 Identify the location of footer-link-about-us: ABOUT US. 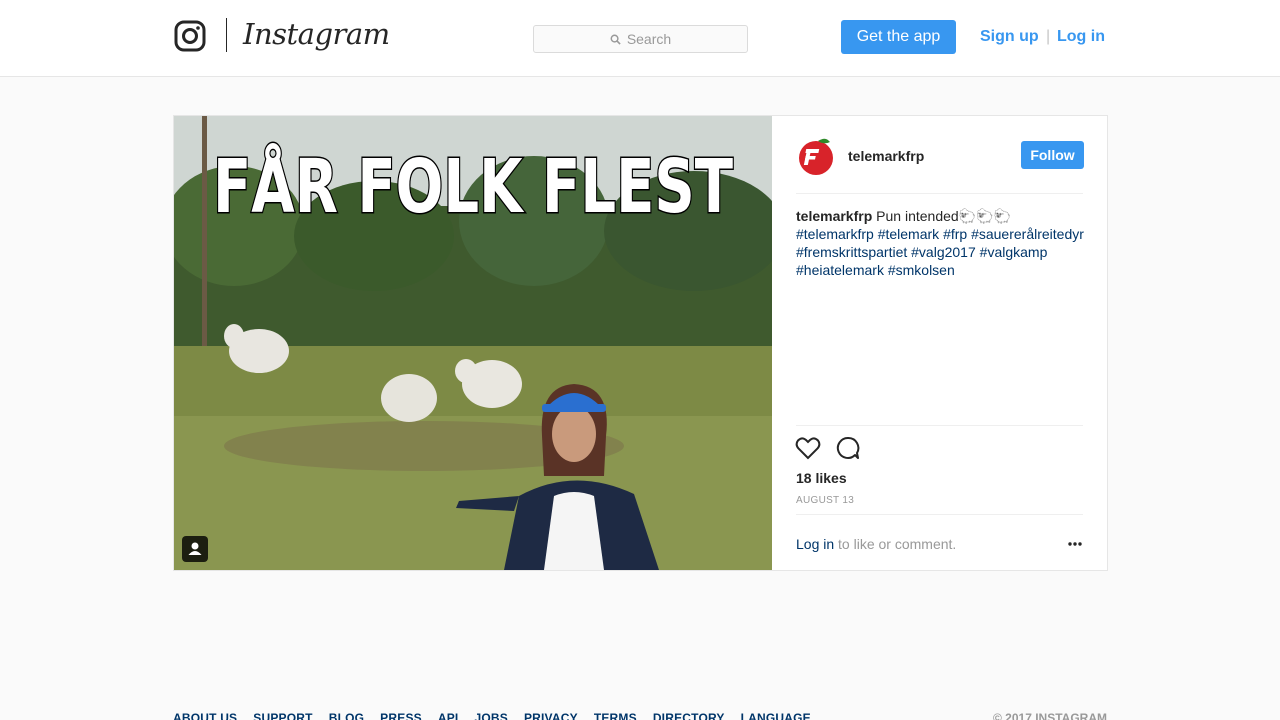
(205, 715).